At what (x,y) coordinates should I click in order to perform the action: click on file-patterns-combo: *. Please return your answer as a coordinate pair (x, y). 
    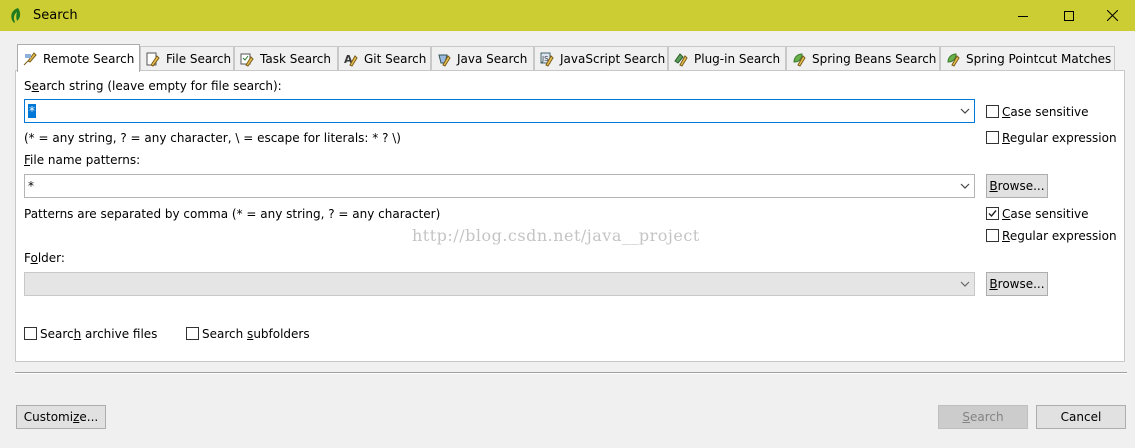
    Looking at the image, I should click on (499, 186).